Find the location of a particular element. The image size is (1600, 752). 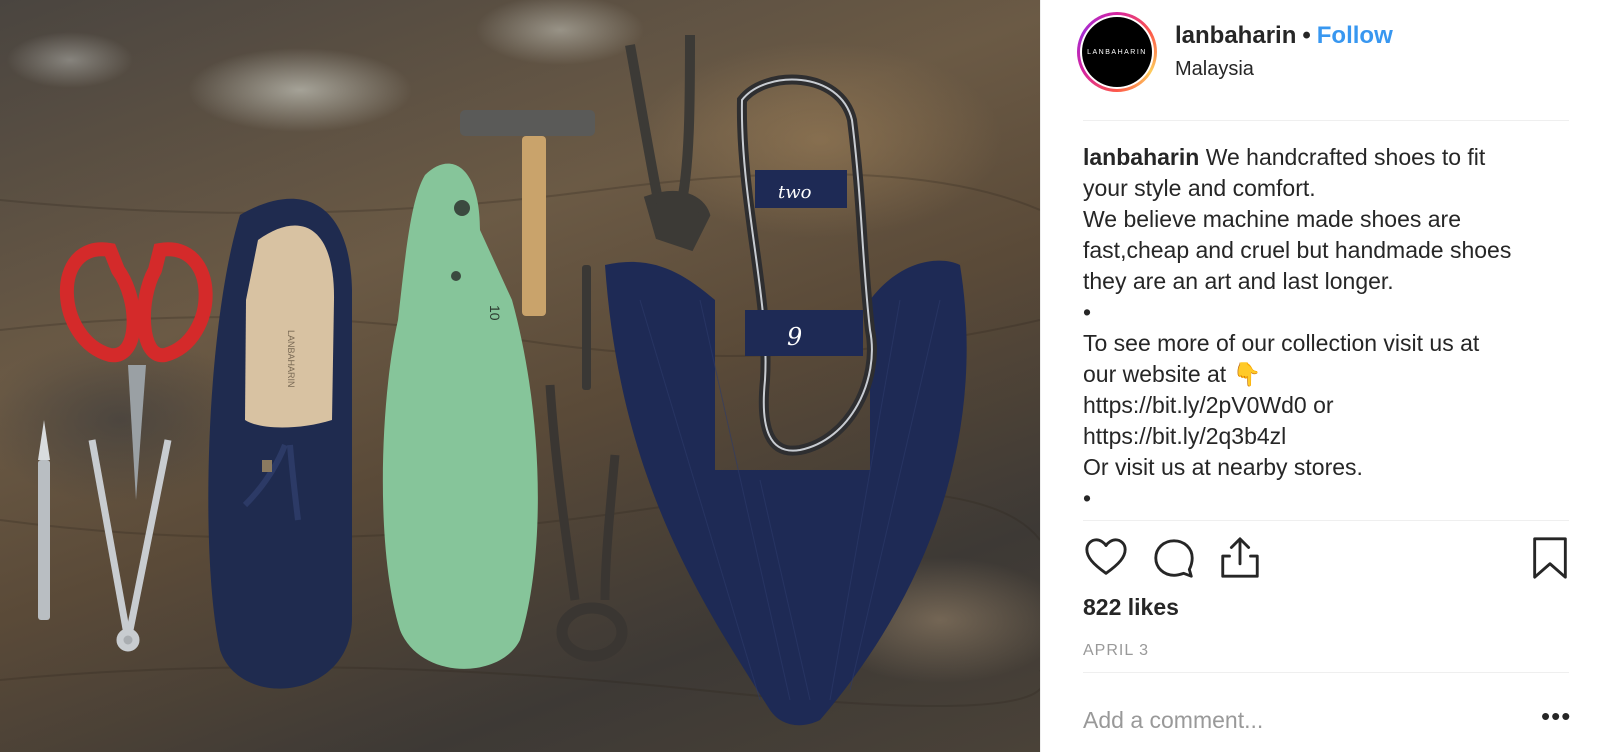

username-row: lanbaharin • Follow is located at coordinates (1284, 36).